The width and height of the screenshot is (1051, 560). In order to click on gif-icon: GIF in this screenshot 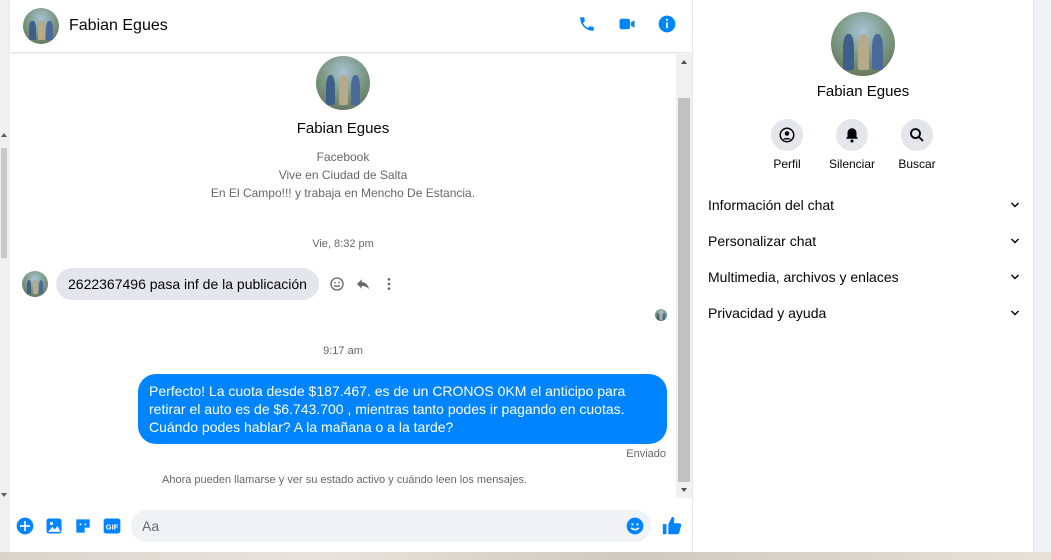, I will do `click(112, 526)`.